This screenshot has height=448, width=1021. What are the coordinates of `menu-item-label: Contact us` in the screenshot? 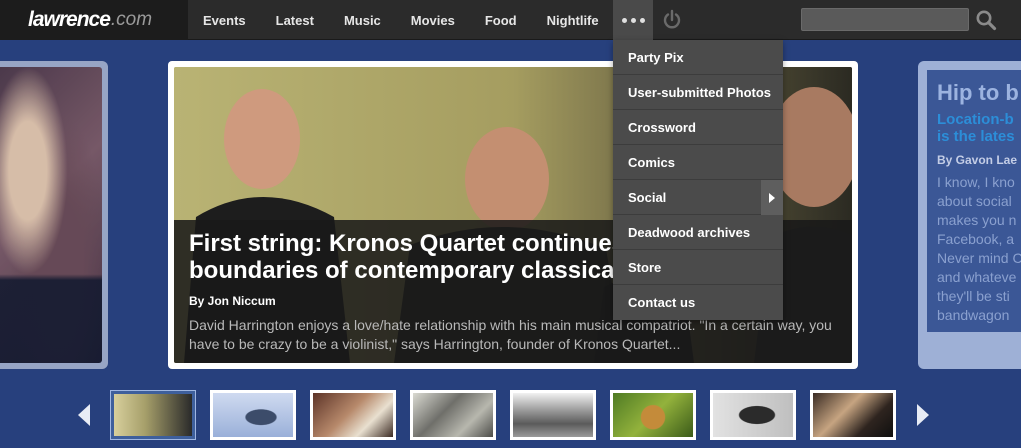 It's located at (662, 302).